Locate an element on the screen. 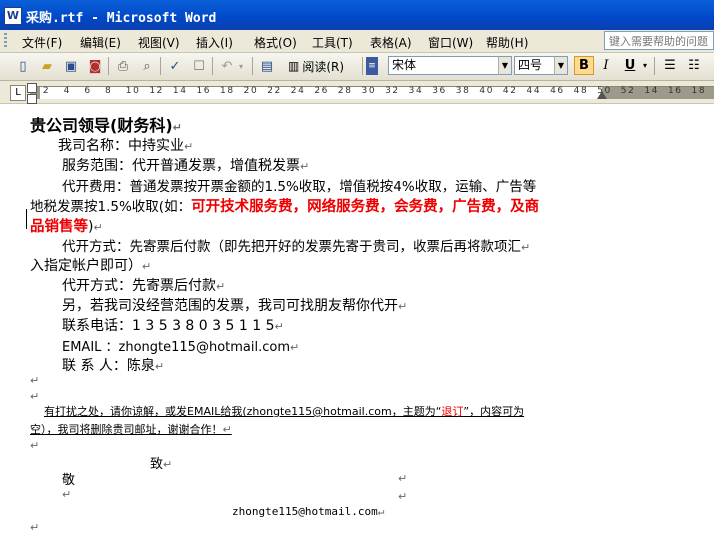  numbering-icon: ☰ is located at coordinates (670, 65).